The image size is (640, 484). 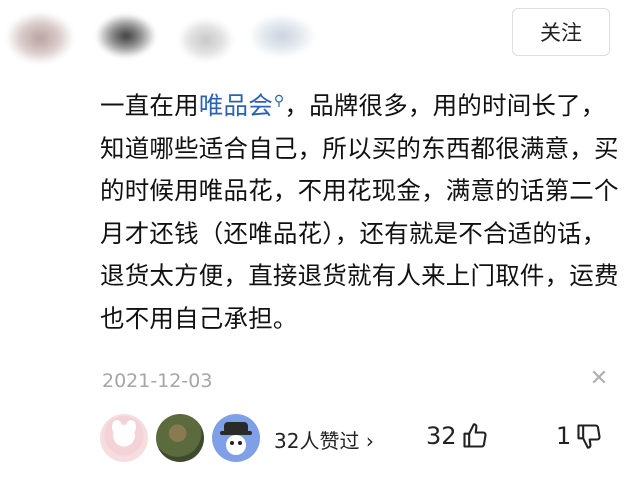 I want to click on blurred-user-info, so click(x=165, y=40).